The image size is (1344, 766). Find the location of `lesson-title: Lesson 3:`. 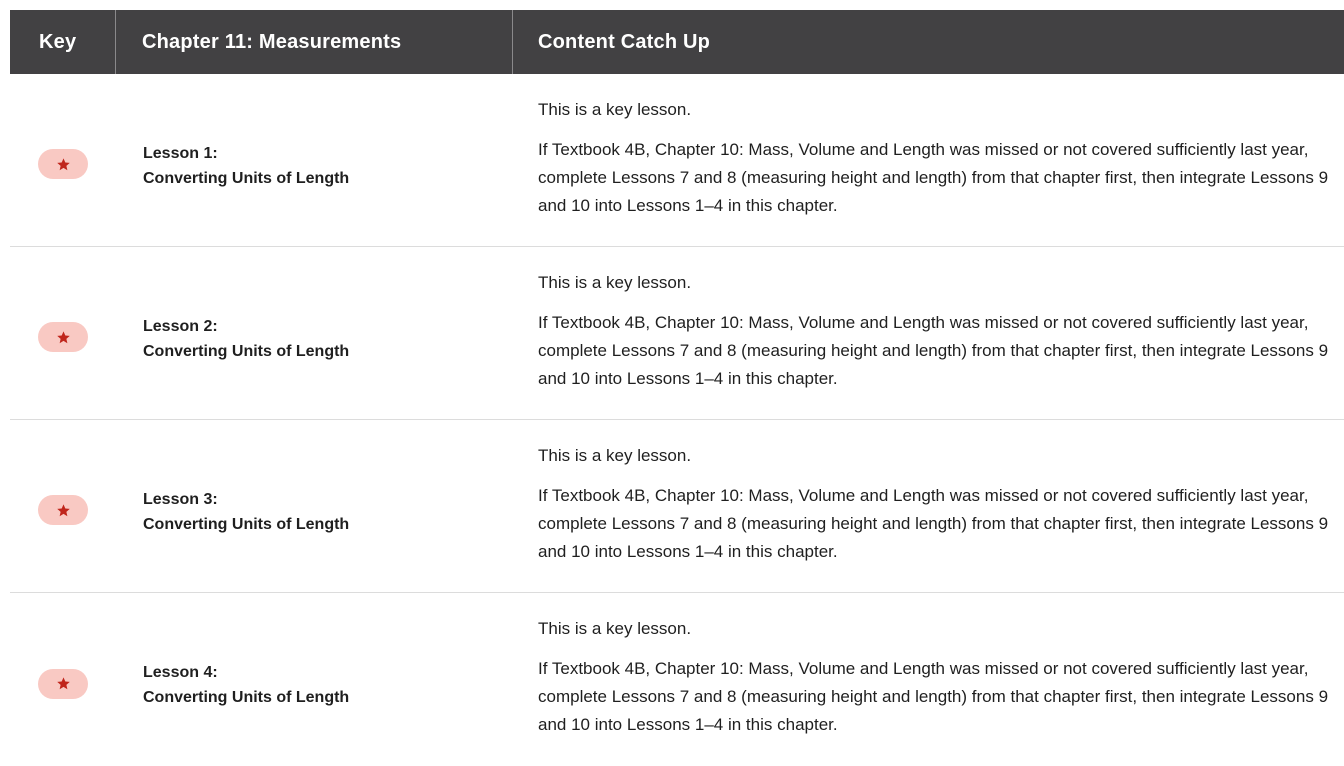

lesson-title: Lesson 3: is located at coordinates (180, 499).